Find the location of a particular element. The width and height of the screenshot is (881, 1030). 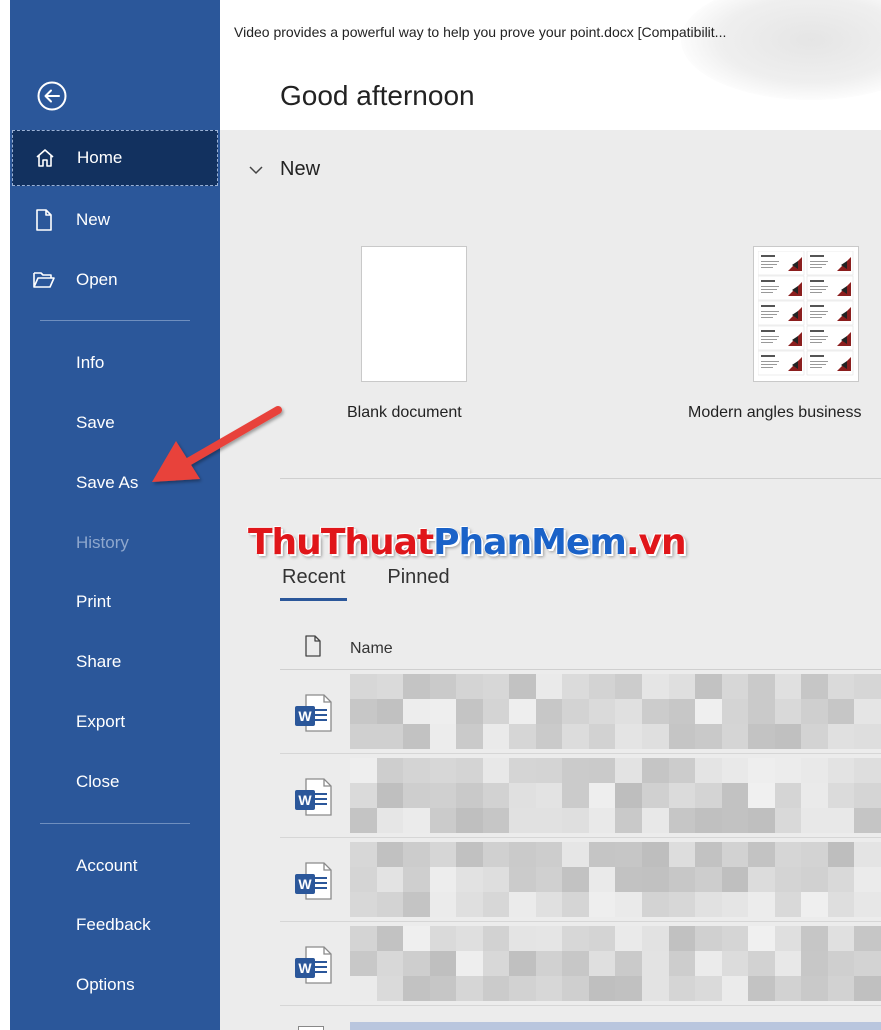

sidebar-item-save: Save is located at coordinates (115, 423).